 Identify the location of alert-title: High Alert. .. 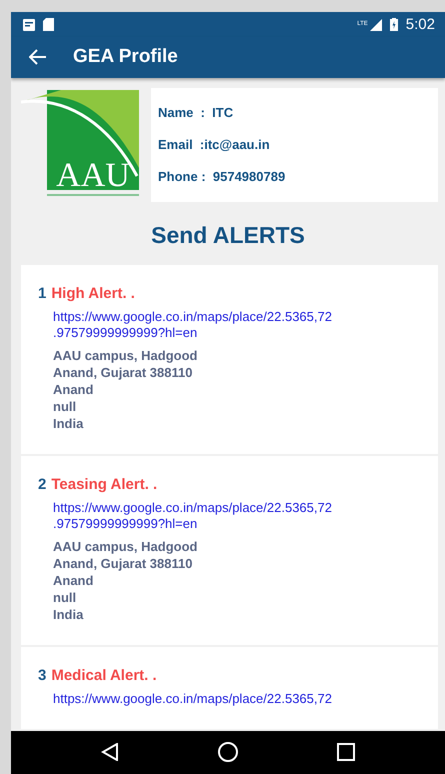
(93, 293).